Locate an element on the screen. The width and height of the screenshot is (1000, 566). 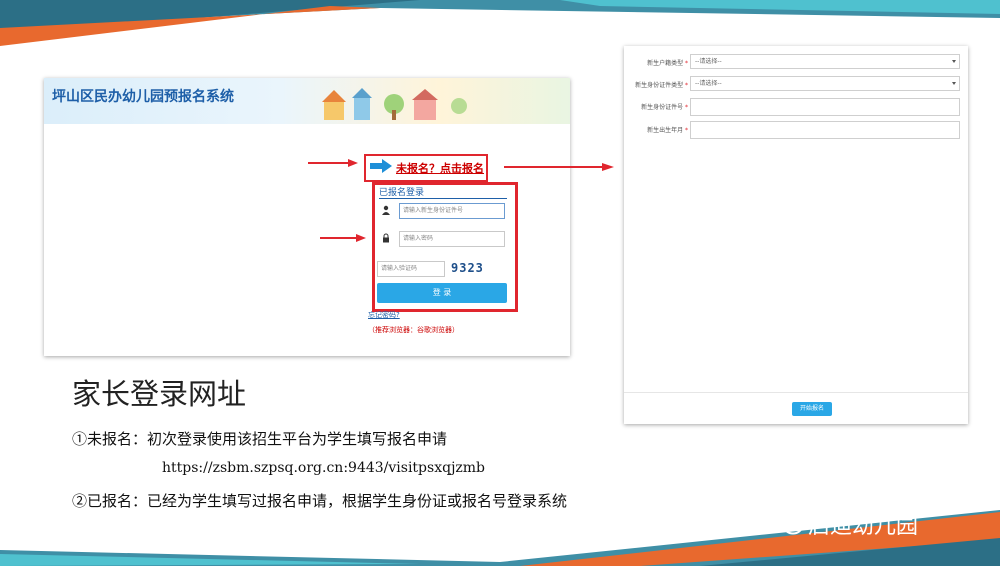
password-input: 请输入密码 is located at coordinates (452, 239).